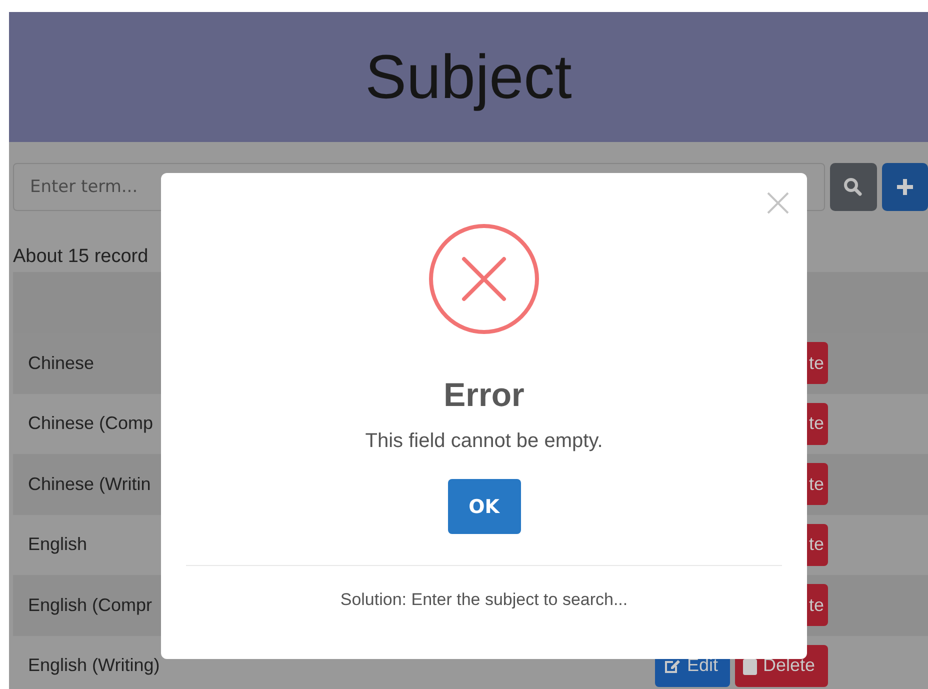 The height and width of the screenshot is (689, 928). Describe the element at coordinates (90, 605) in the screenshot. I see `subject-name: English (Compr` at that location.